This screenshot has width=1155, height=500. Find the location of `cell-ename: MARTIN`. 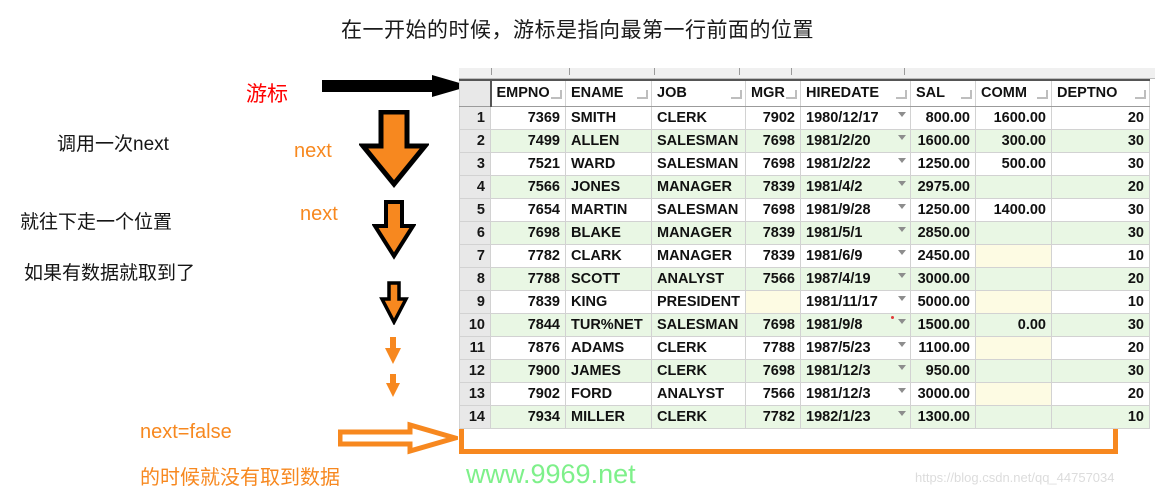

cell-ename: MARTIN is located at coordinates (608, 210).